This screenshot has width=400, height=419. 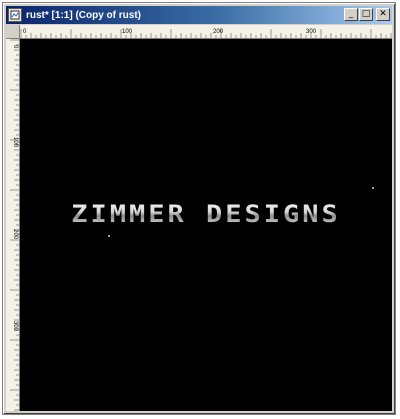 What do you see at coordinates (15, 142) in the screenshot?
I see `v-ruler-label: 100` at bounding box center [15, 142].